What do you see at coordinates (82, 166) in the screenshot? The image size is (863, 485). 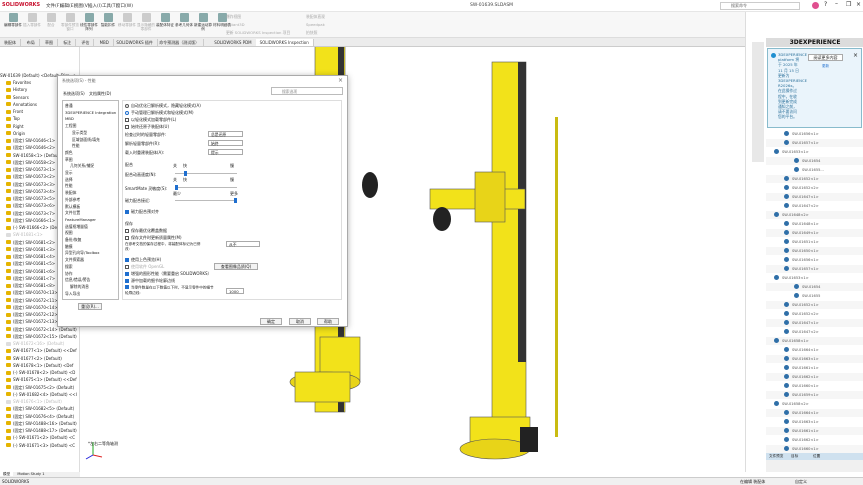 I see `nav-item: 几何关系/捕捉` at bounding box center [82, 166].